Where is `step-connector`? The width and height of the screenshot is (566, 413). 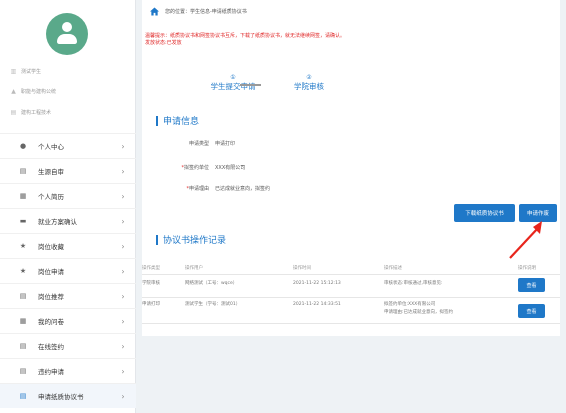
step-connector is located at coordinates (250, 85).